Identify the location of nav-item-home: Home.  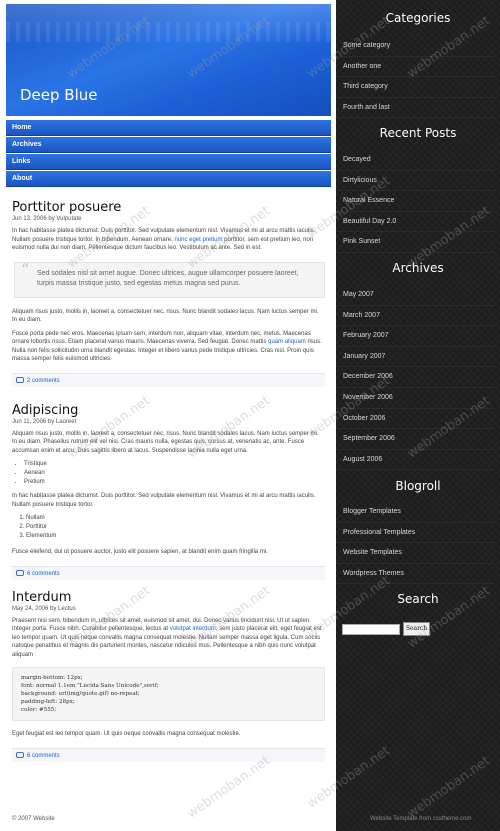
(168, 128).